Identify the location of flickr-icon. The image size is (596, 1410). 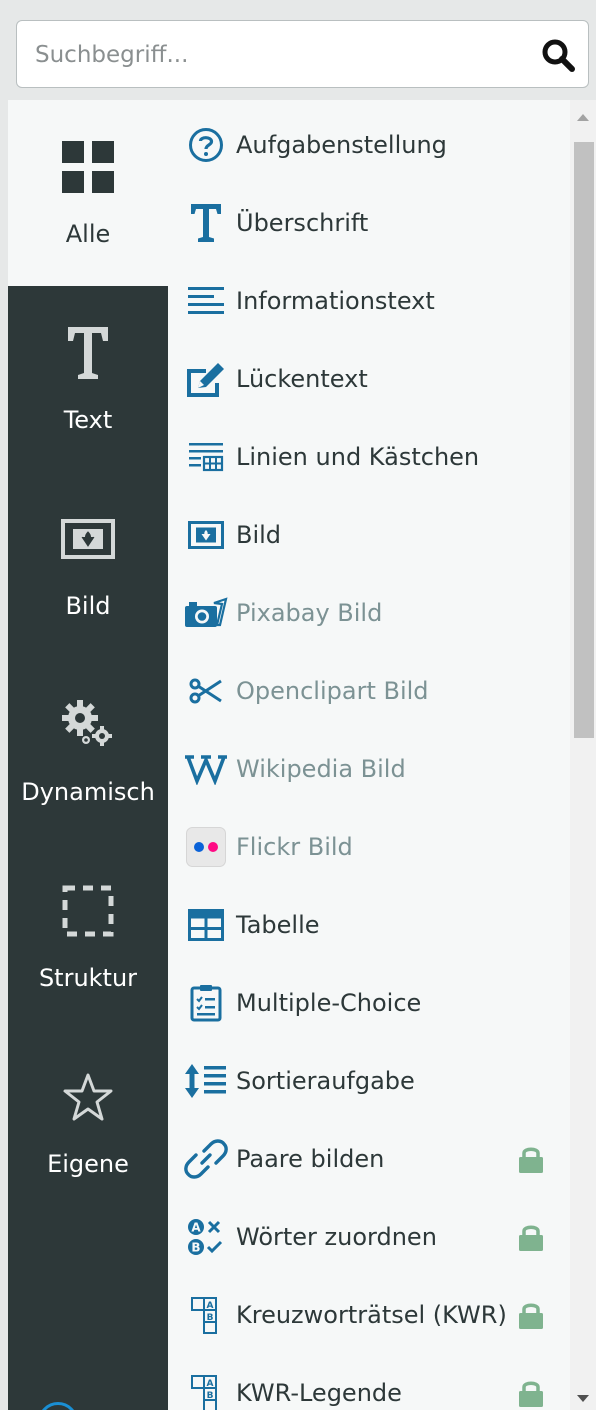
(206, 847).